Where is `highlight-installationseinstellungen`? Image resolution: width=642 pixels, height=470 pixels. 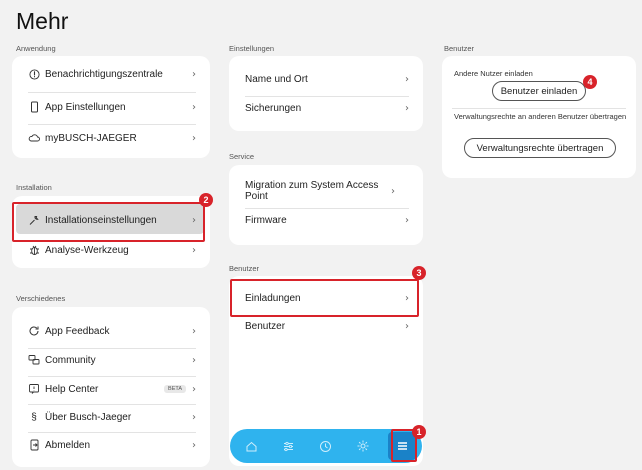
highlight-installationseinstellungen is located at coordinates (108, 222).